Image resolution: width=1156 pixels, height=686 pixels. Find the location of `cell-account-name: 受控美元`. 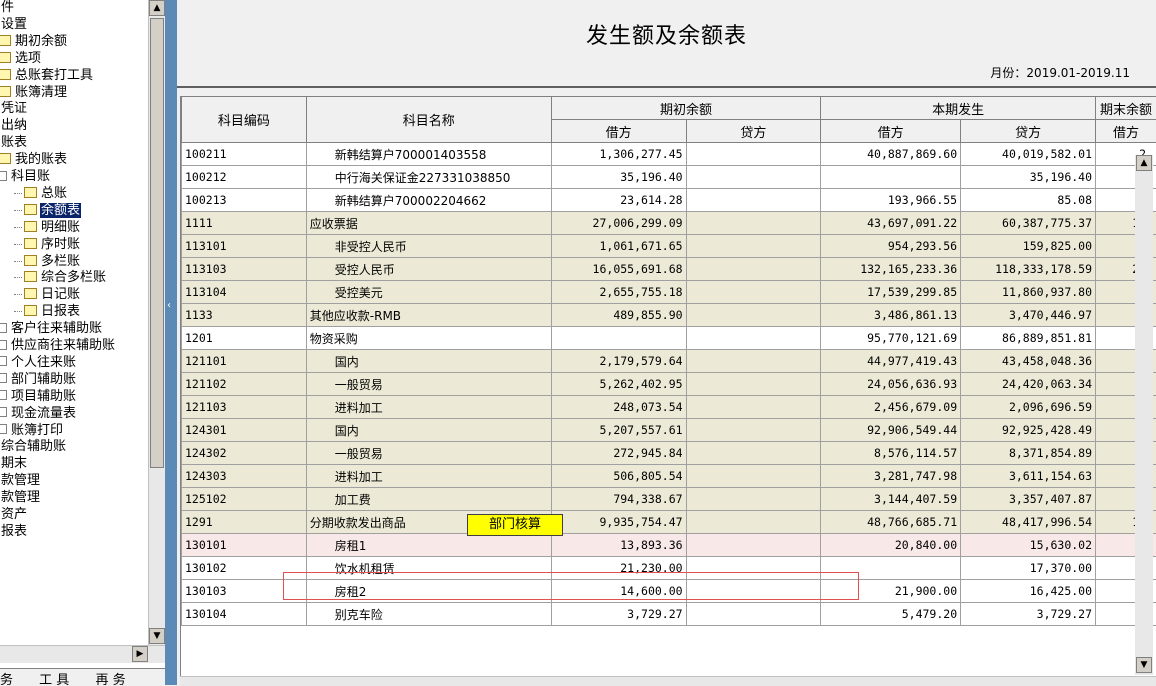

cell-account-name: 受控美元 is located at coordinates (428, 292).